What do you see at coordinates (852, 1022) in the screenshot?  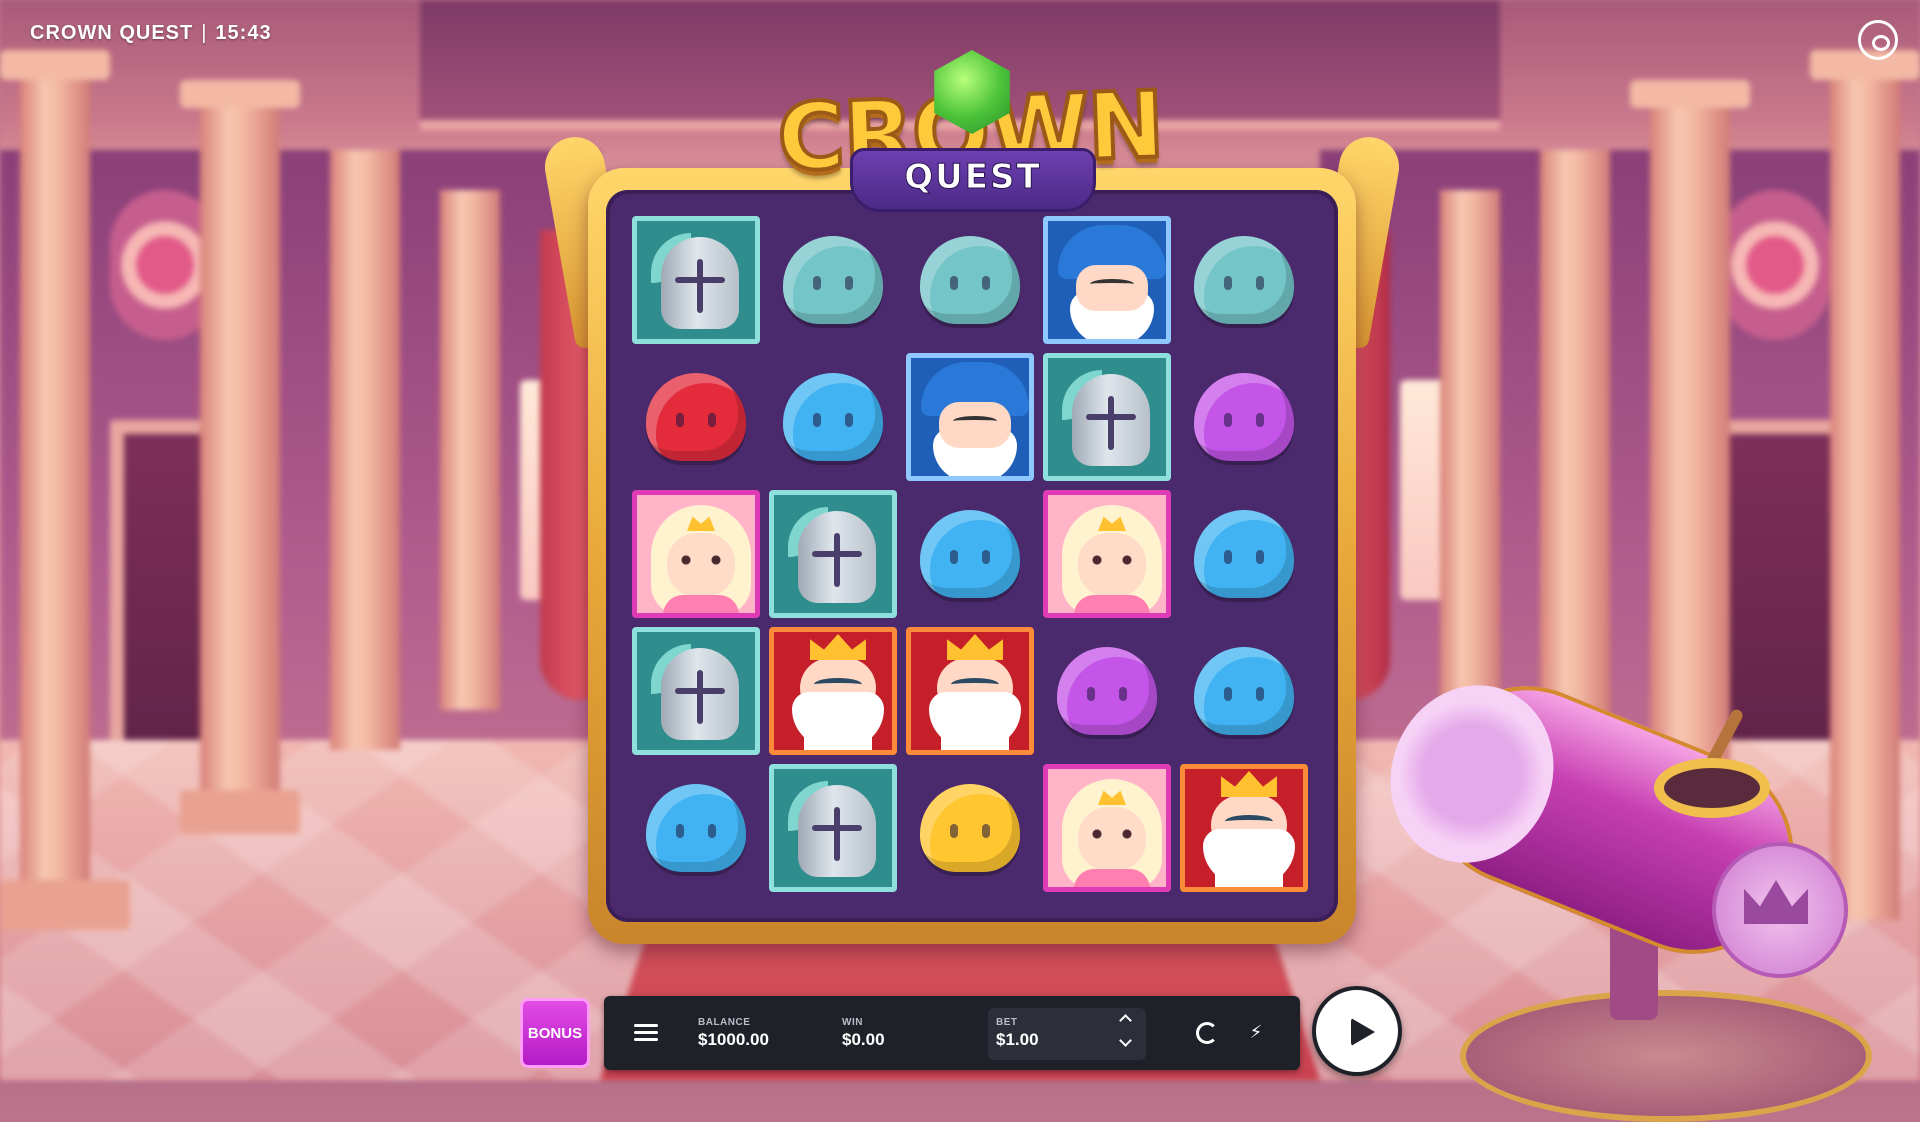 I see `win-label: WIN` at bounding box center [852, 1022].